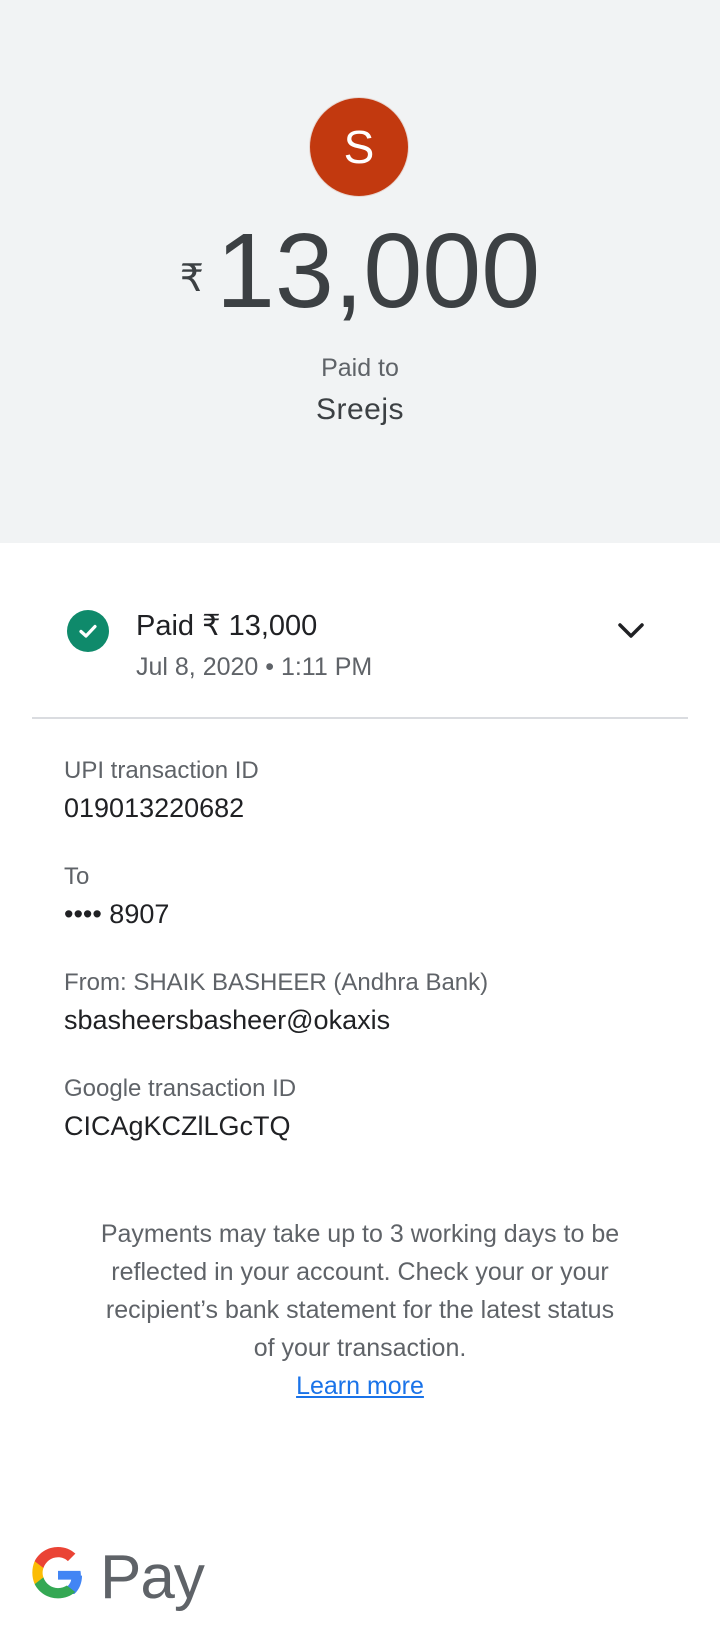 The image size is (720, 1644). Describe the element at coordinates (227, 1020) in the screenshot. I see `detail-value: sbasheersbasheer@okaxis` at that location.